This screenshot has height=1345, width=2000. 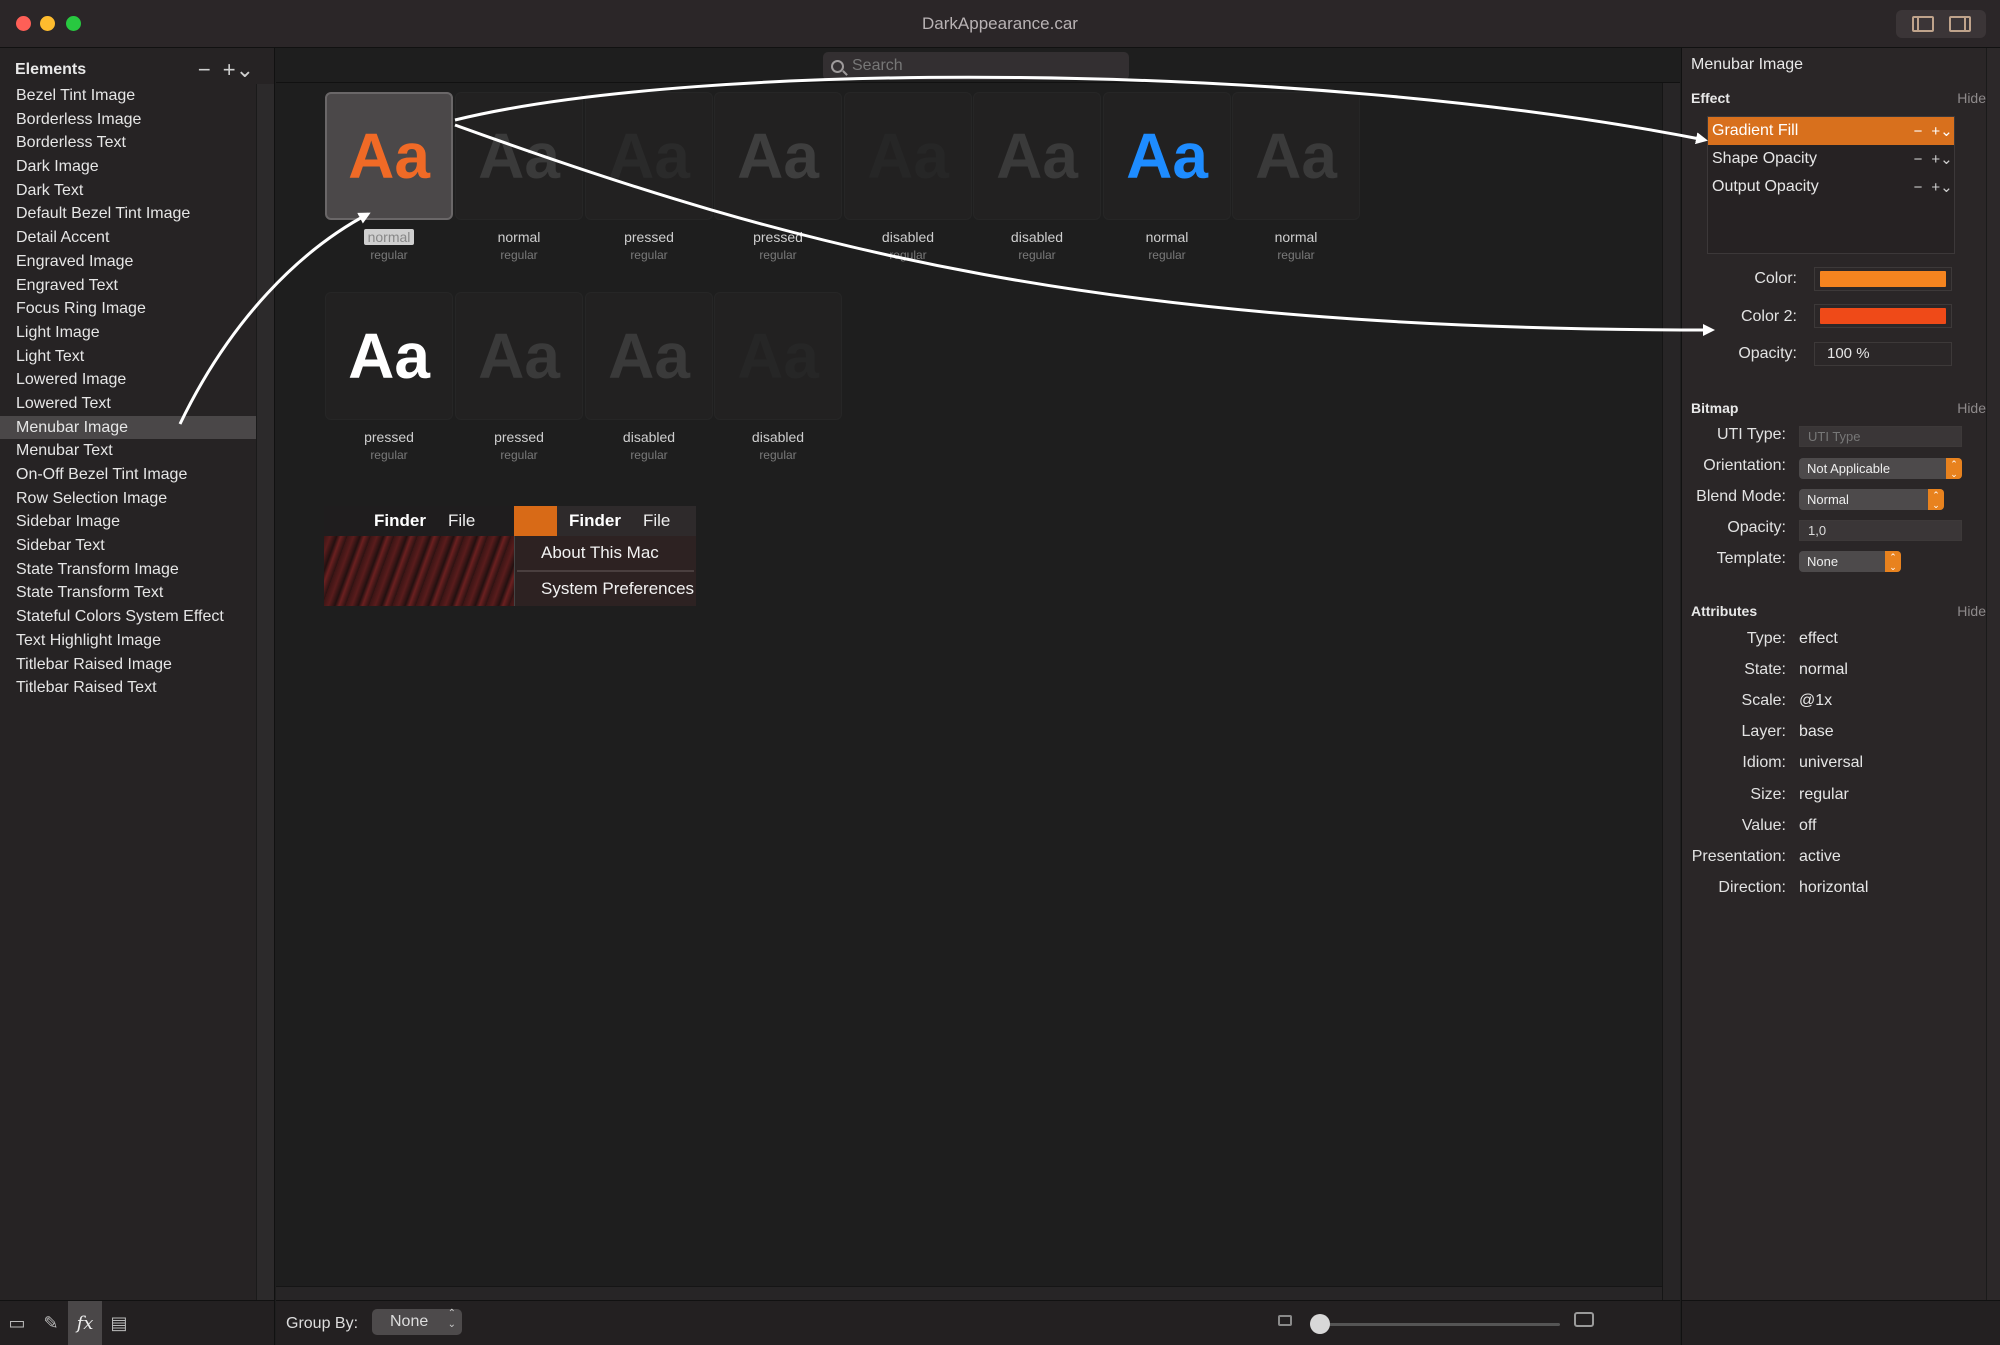 I want to click on sidebar-item: Stateful Colors System Effect, so click(x=128, y=617).